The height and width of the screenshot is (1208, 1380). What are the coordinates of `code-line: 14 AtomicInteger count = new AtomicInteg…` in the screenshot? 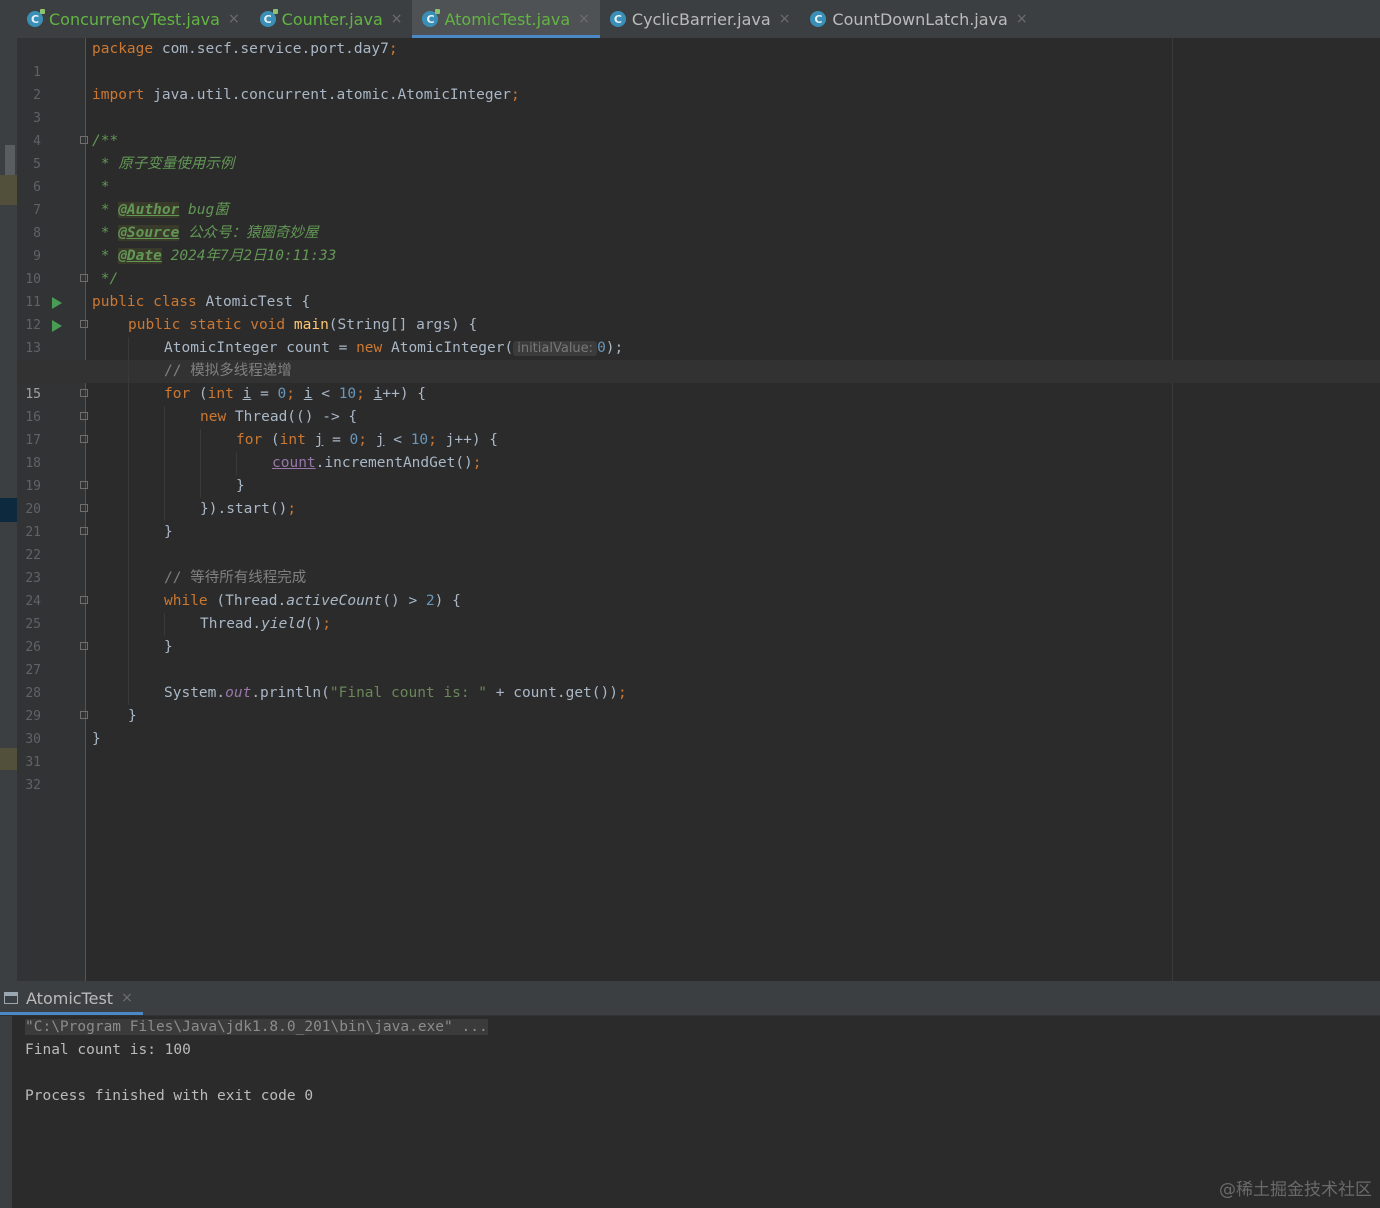 It's located at (698, 358).